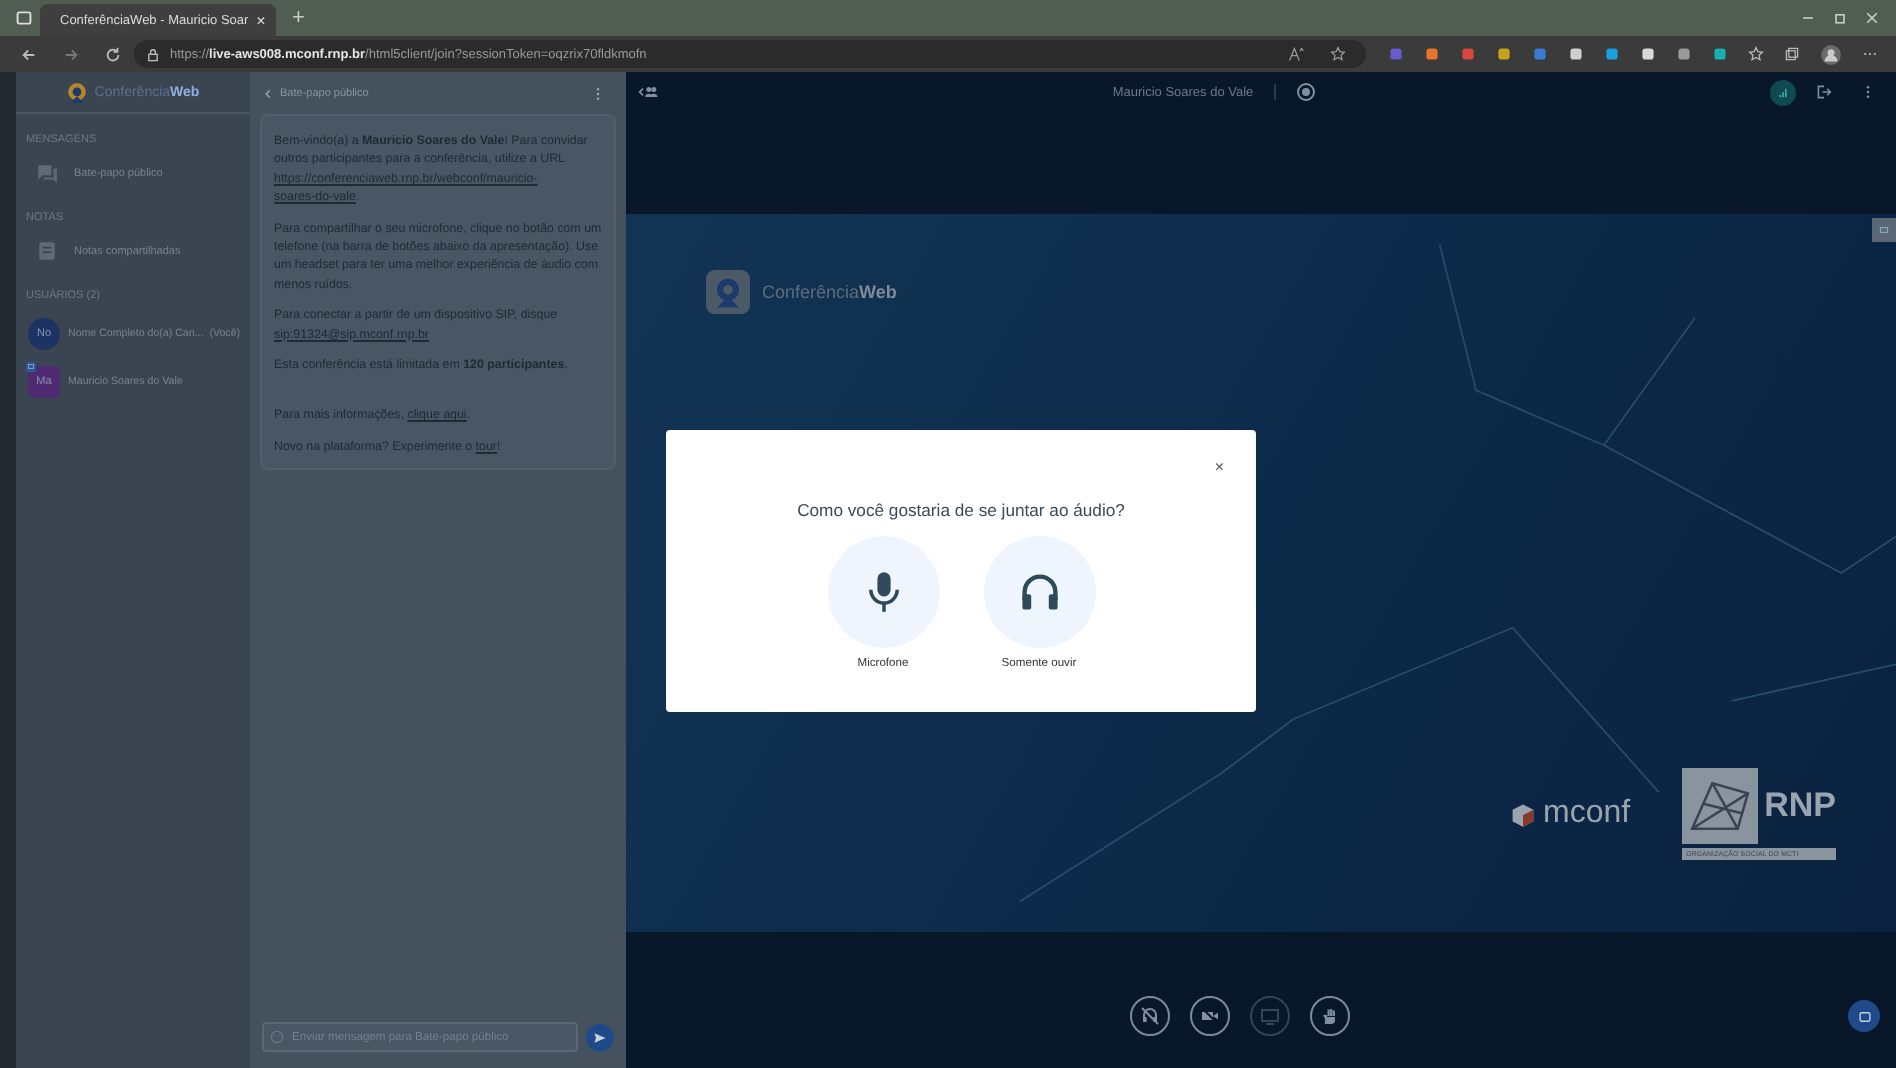 The image size is (1896, 1068). I want to click on camera-off-icon, so click(1209, 1016).